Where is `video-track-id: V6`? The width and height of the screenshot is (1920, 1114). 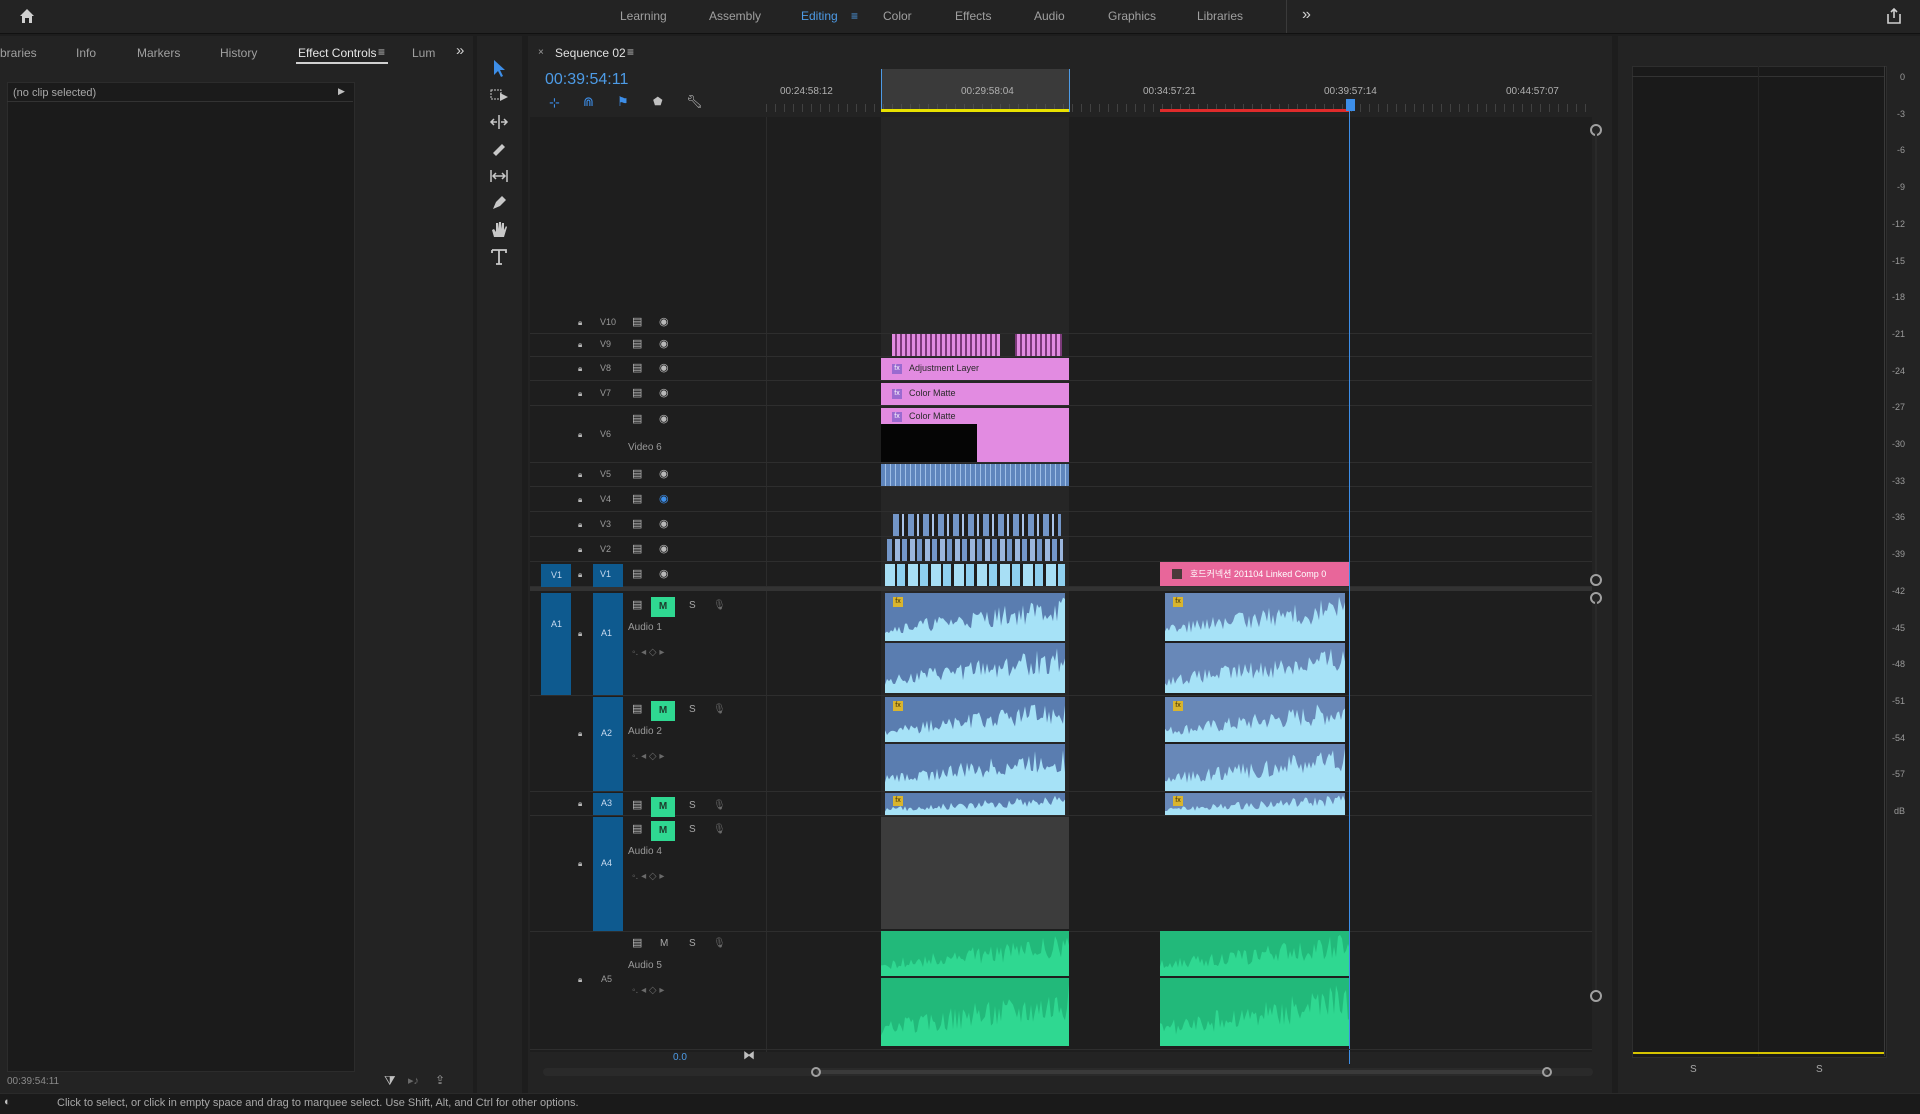
video-track-id: V6 is located at coordinates (605, 434).